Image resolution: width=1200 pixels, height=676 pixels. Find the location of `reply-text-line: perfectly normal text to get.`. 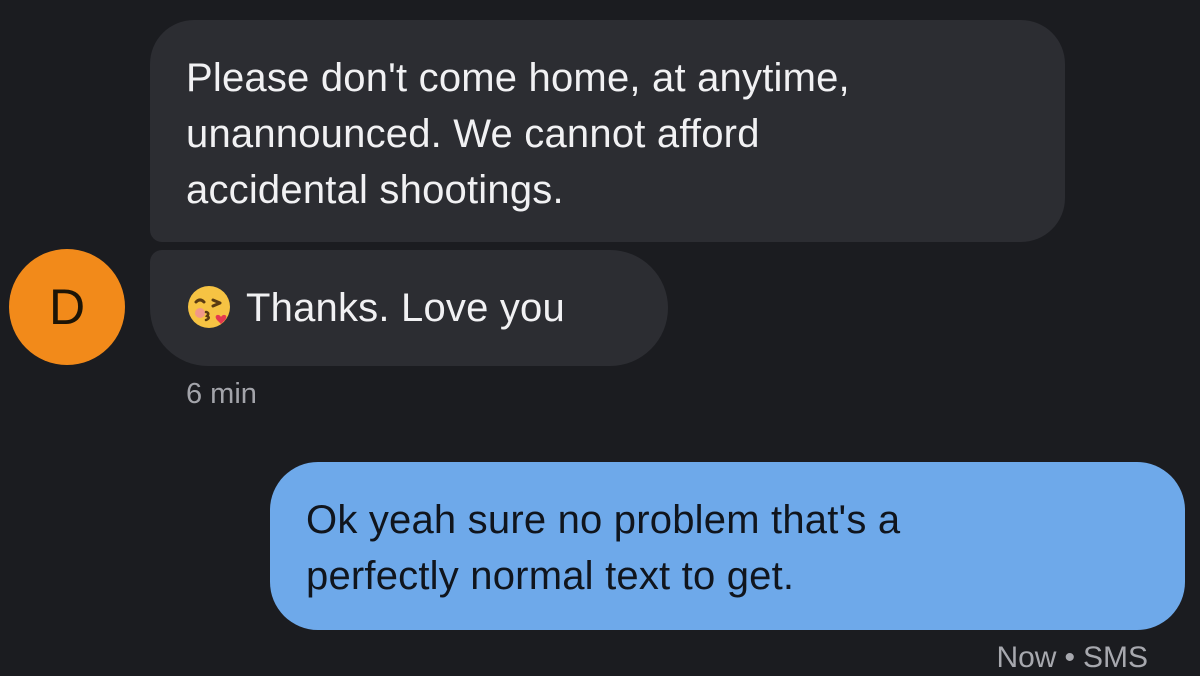

reply-text-line: perfectly normal text to get. is located at coordinates (550, 576).